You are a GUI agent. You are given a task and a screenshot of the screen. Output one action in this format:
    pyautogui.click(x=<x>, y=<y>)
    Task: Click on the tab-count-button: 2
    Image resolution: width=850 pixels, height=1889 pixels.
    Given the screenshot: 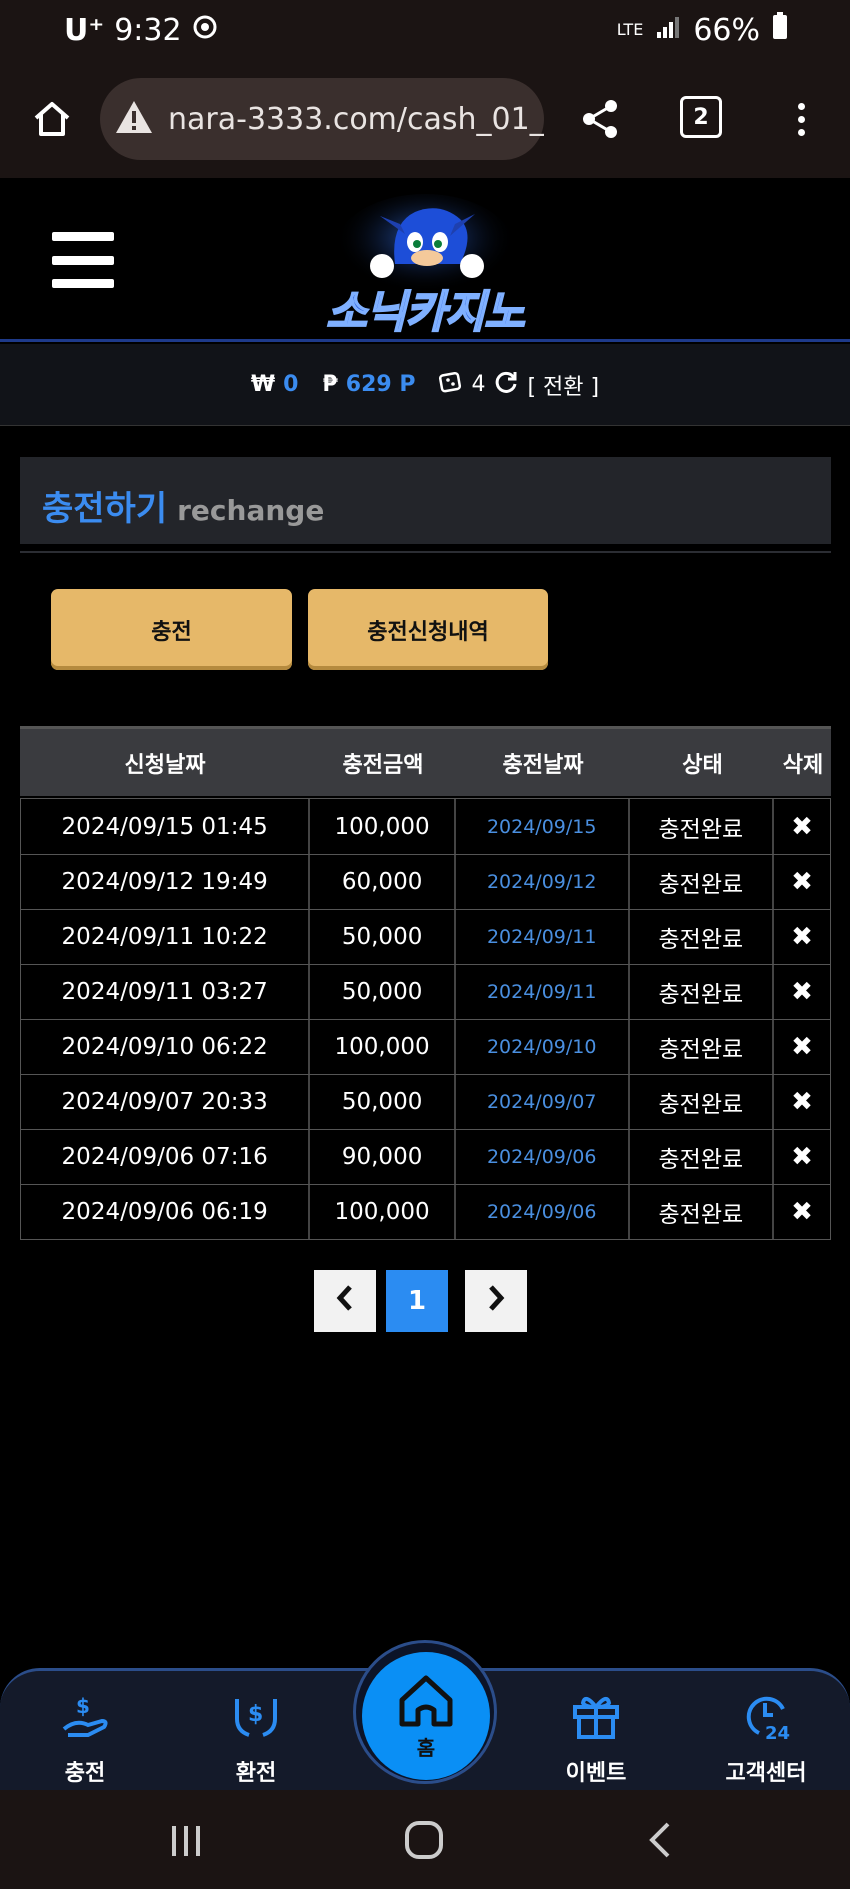 What is the action you would take?
    pyautogui.click(x=701, y=117)
    